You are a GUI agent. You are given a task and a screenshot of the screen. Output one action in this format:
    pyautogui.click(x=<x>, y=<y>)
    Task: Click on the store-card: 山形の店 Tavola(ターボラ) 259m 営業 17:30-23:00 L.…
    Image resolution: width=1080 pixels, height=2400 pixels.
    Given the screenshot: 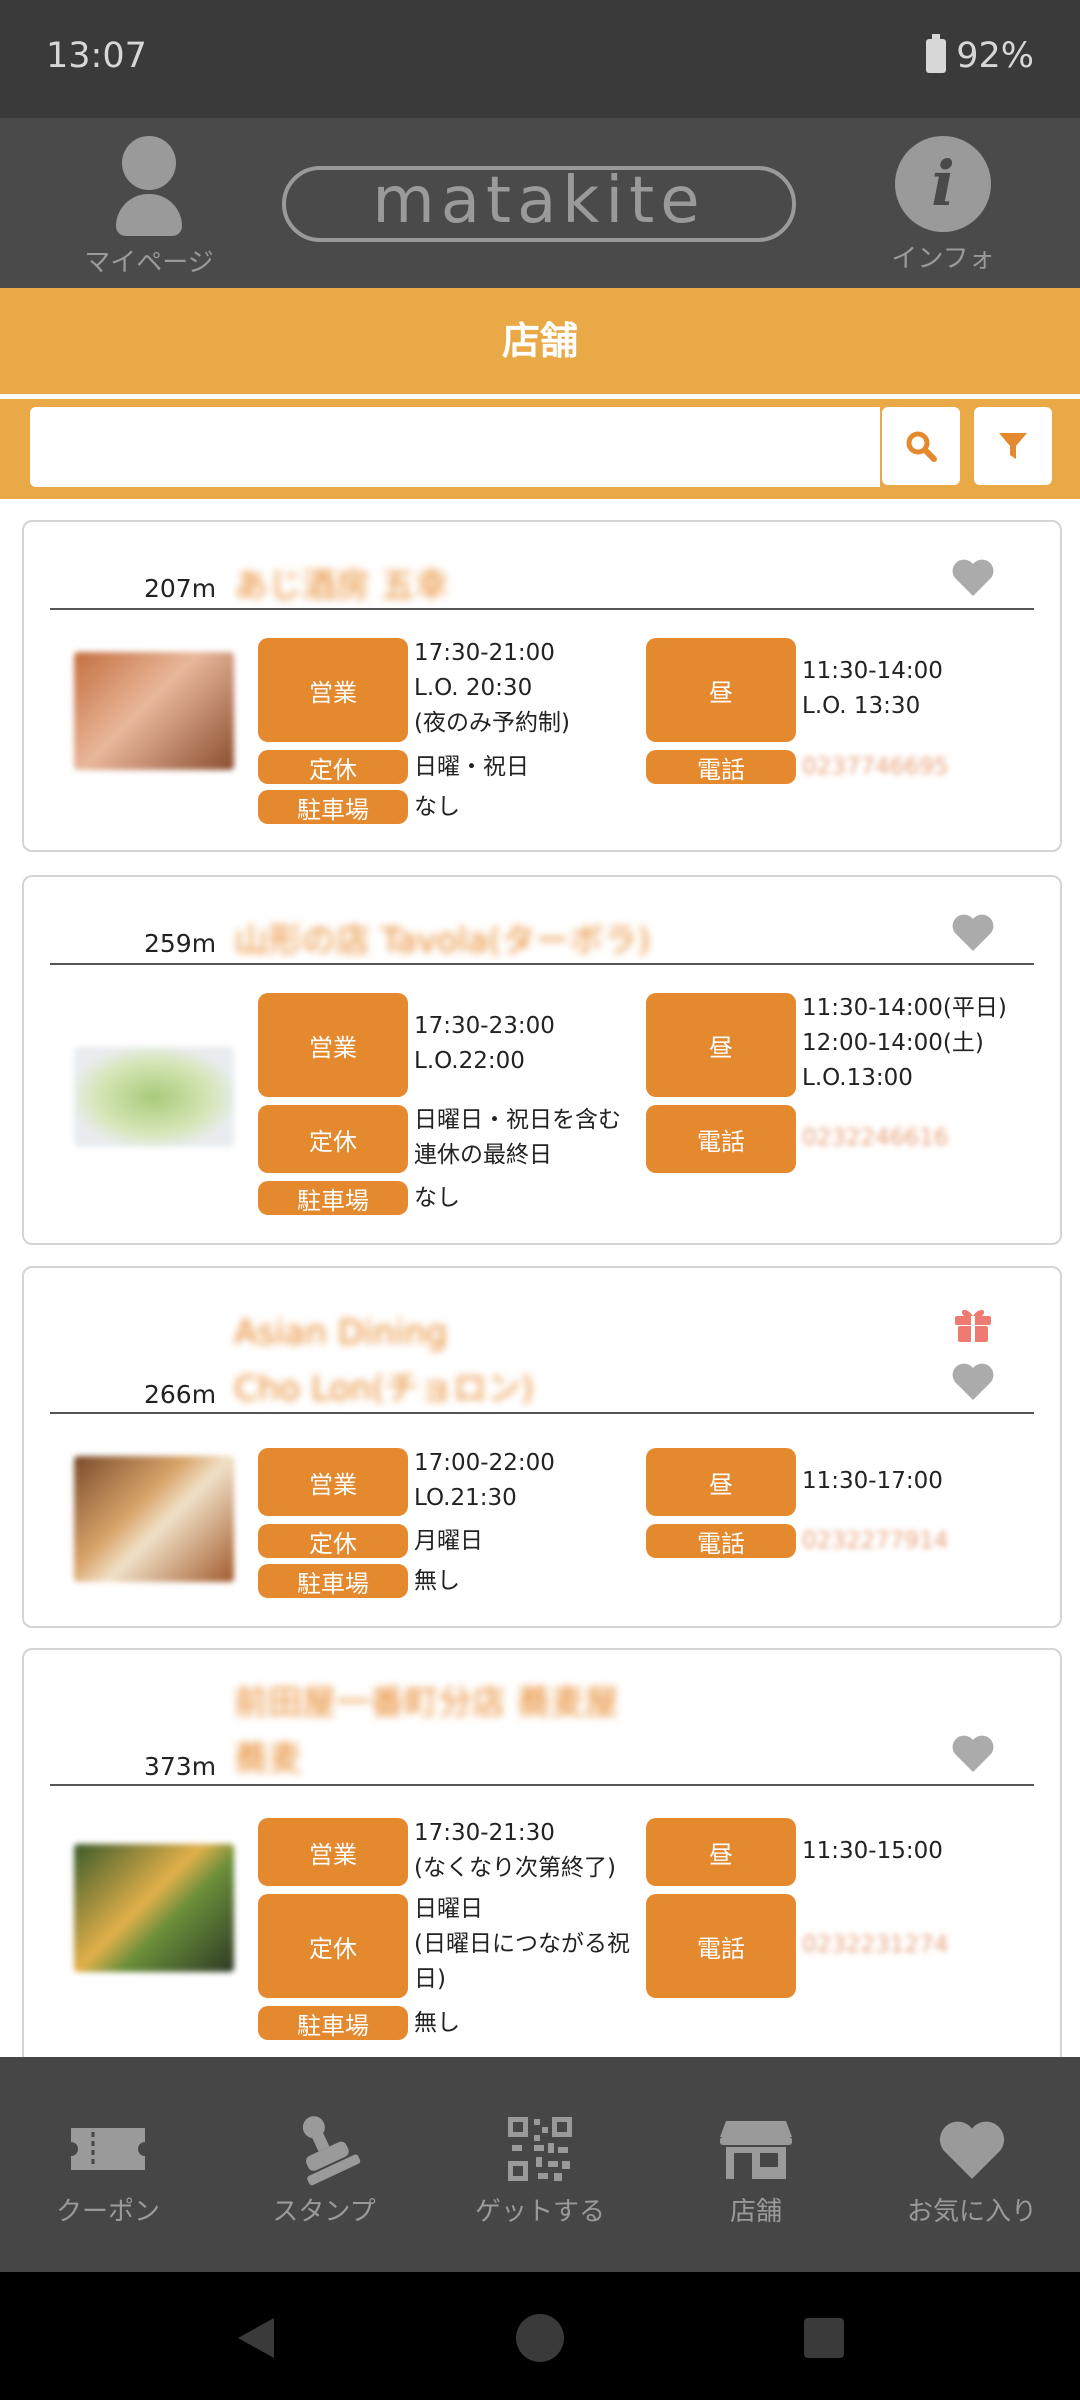 What is the action you would take?
    pyautogui.click(x=542, y=1060)
    